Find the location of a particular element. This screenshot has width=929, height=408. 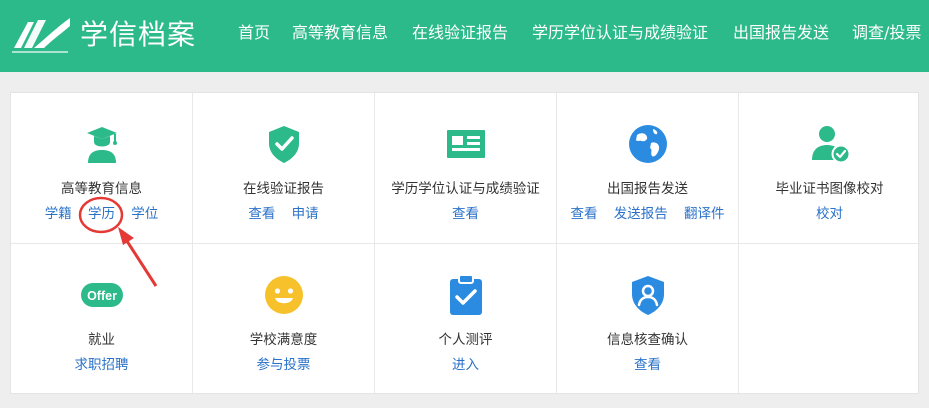

link-view-report: 查看 is located at coordinates (261, 214).